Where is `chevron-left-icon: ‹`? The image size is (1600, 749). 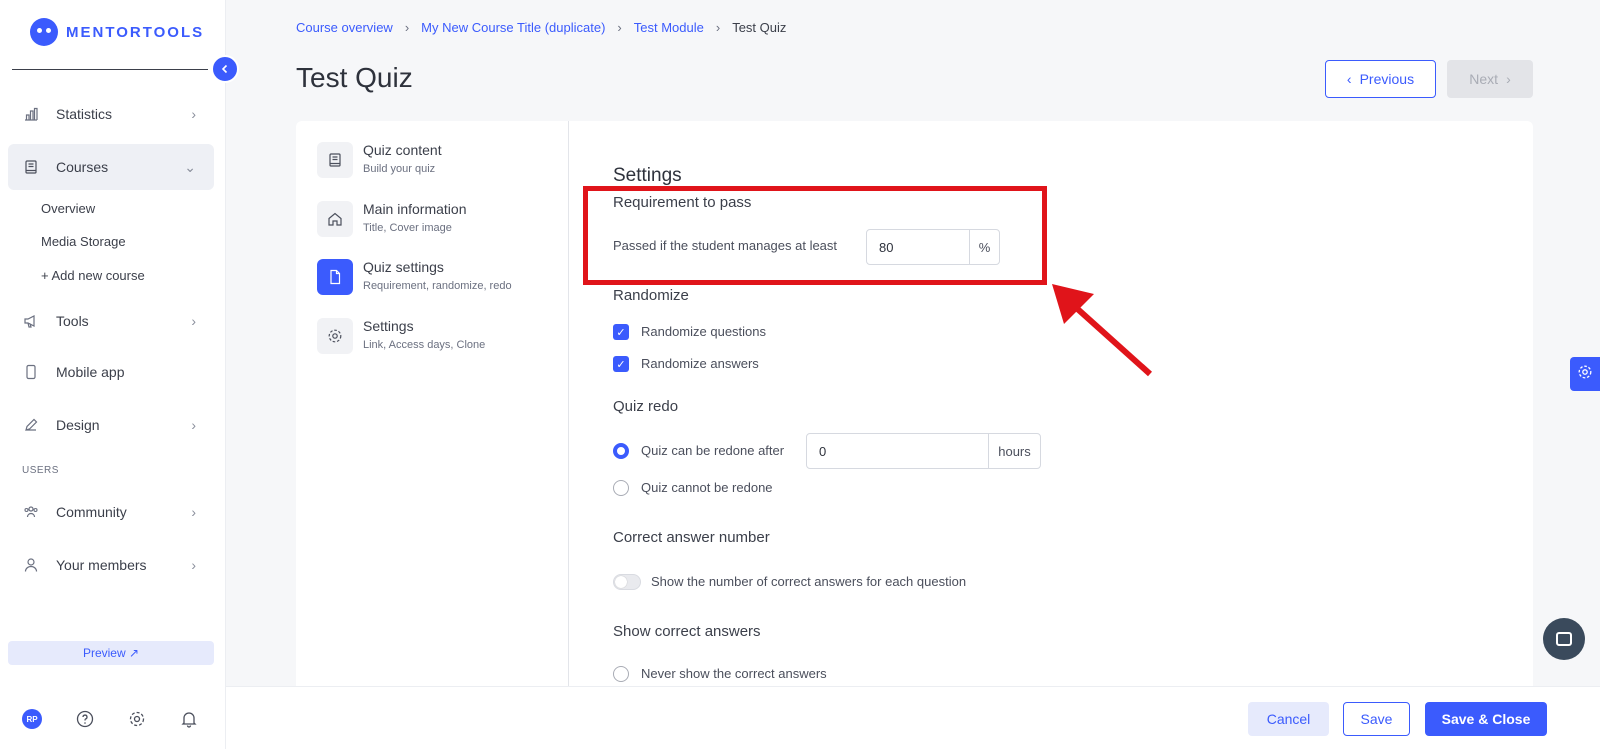
chevron-left-icon: ‹ is located at coordinates (1349, 79).